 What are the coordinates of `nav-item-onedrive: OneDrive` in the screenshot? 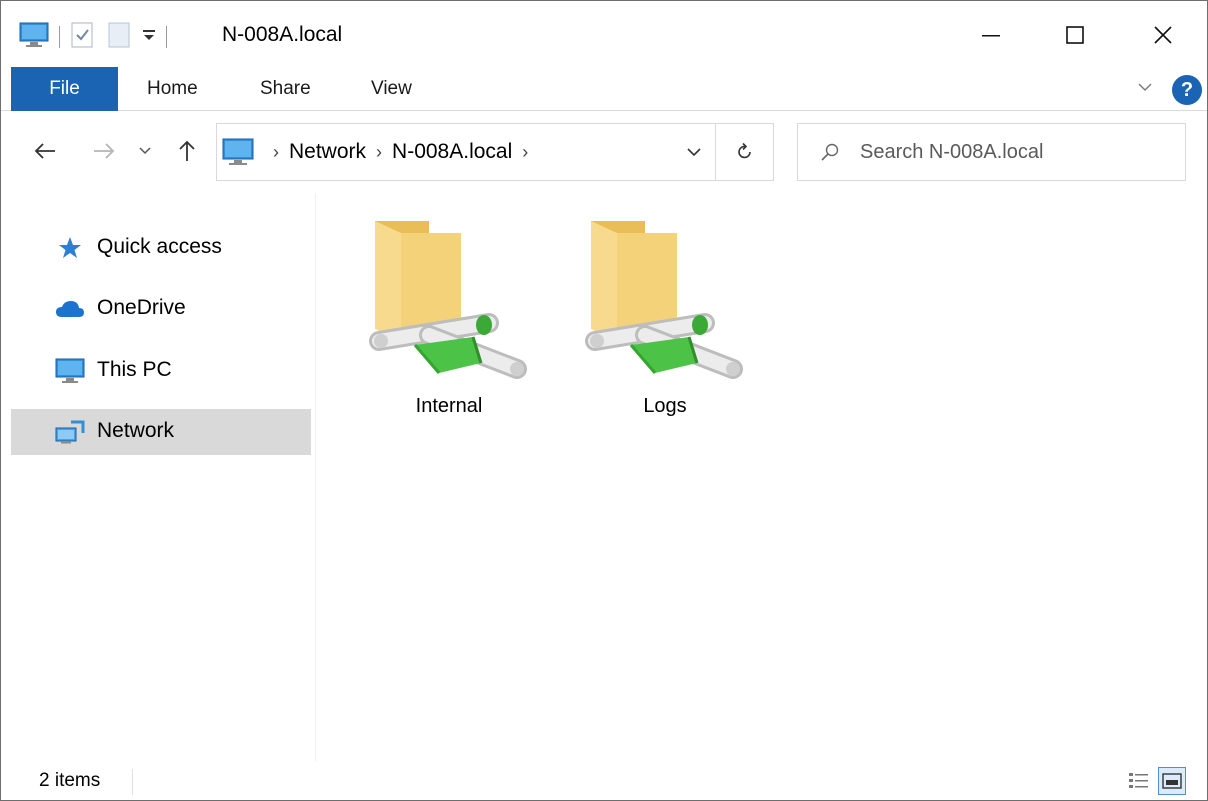 It's located at (161, 309).